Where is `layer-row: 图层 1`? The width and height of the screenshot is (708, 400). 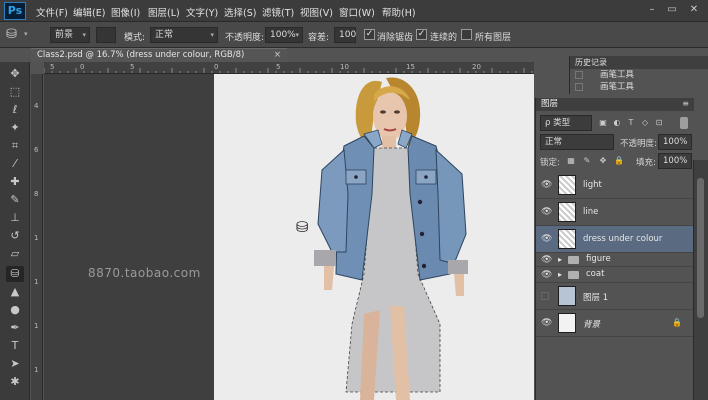
layer-row: 图层 1 is located at coordinates (615, 296).